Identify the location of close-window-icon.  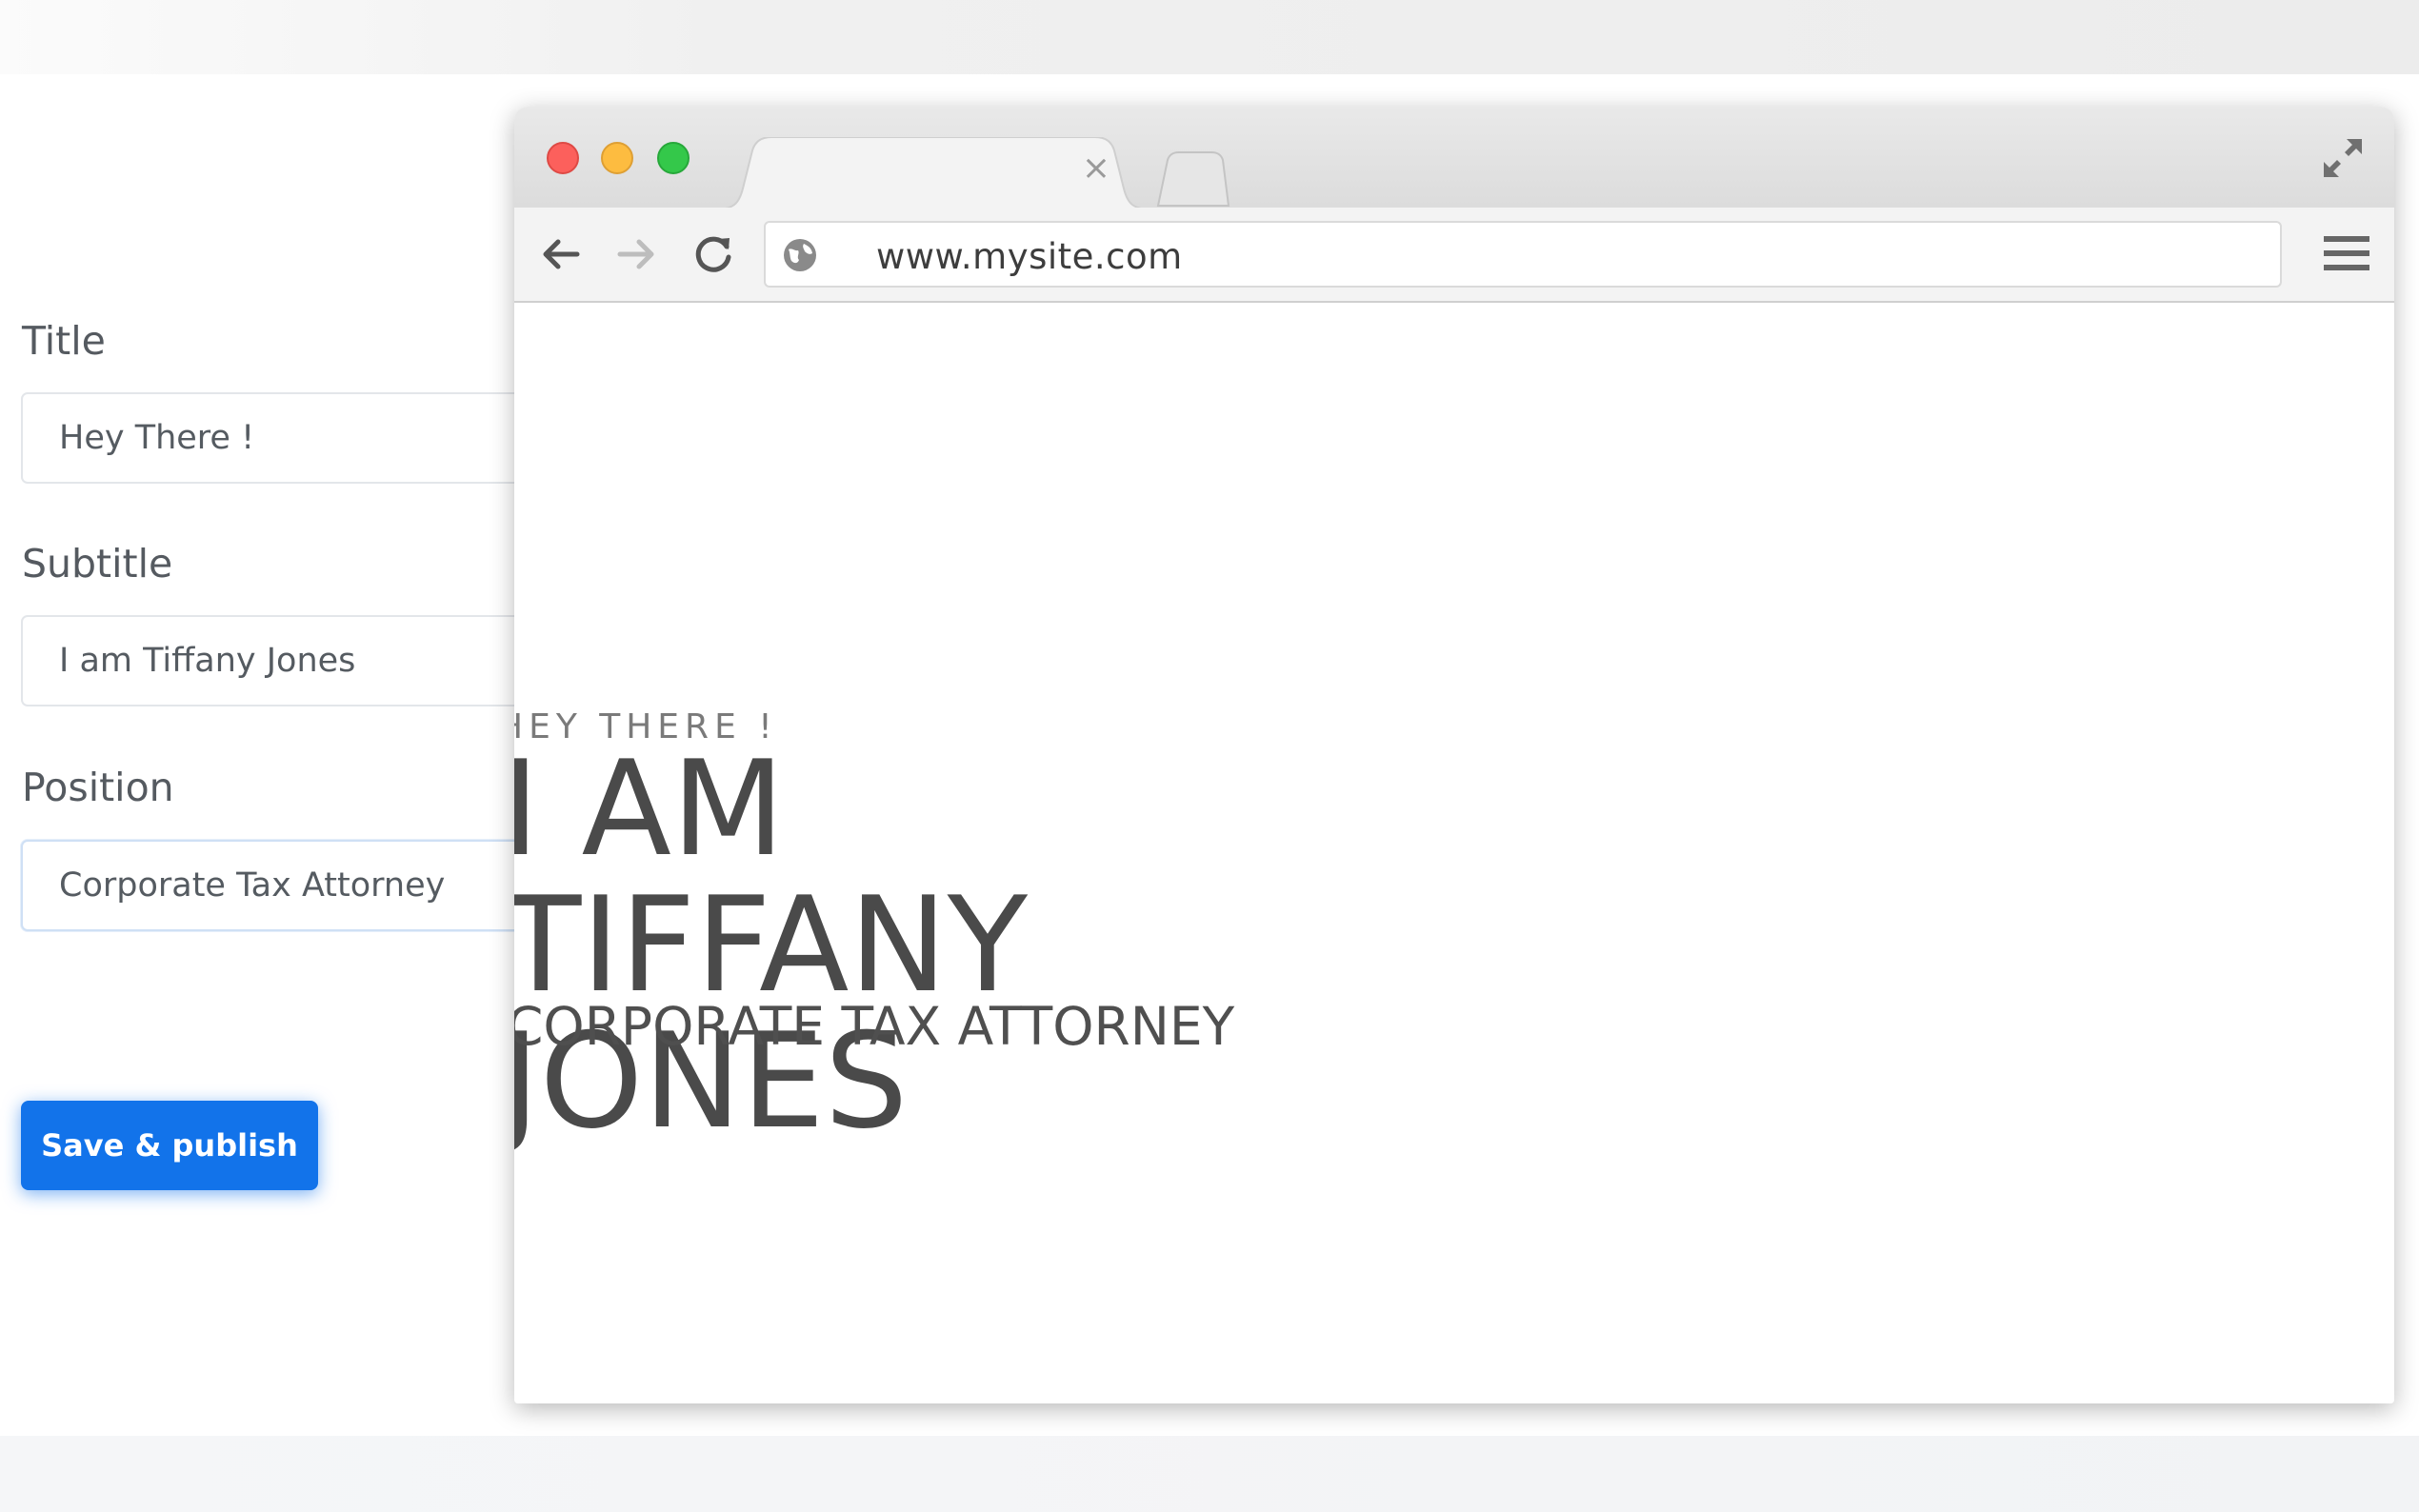
(563, 158).